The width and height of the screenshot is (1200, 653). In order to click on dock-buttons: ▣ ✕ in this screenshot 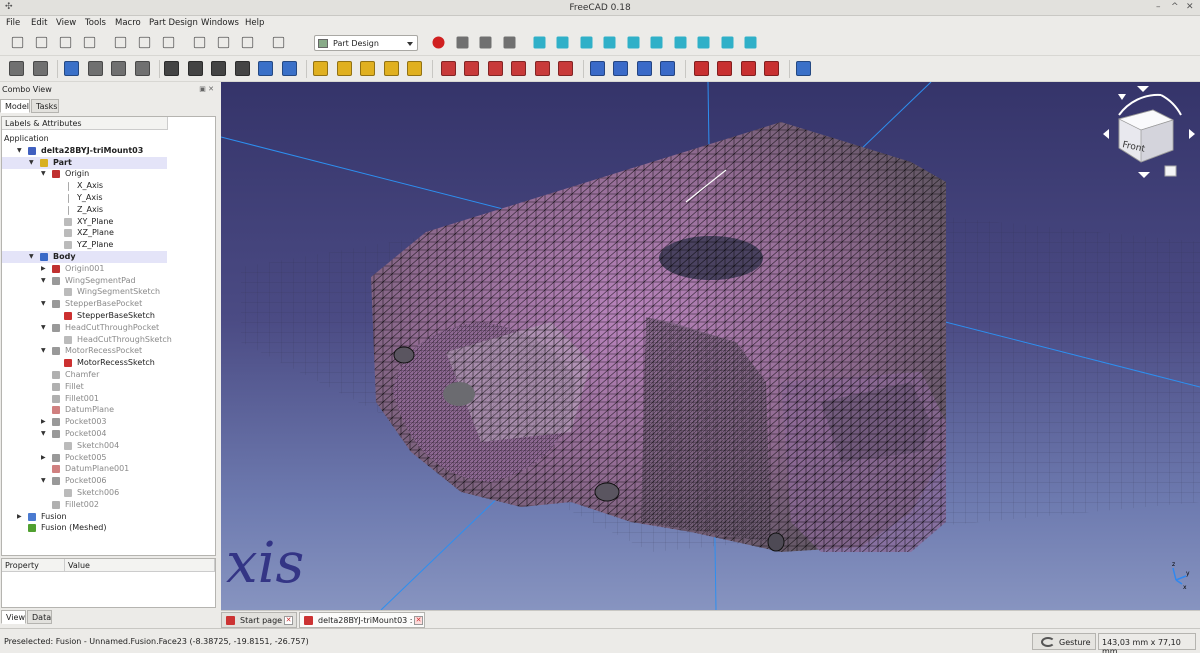, I will do `click(206, 89)`.